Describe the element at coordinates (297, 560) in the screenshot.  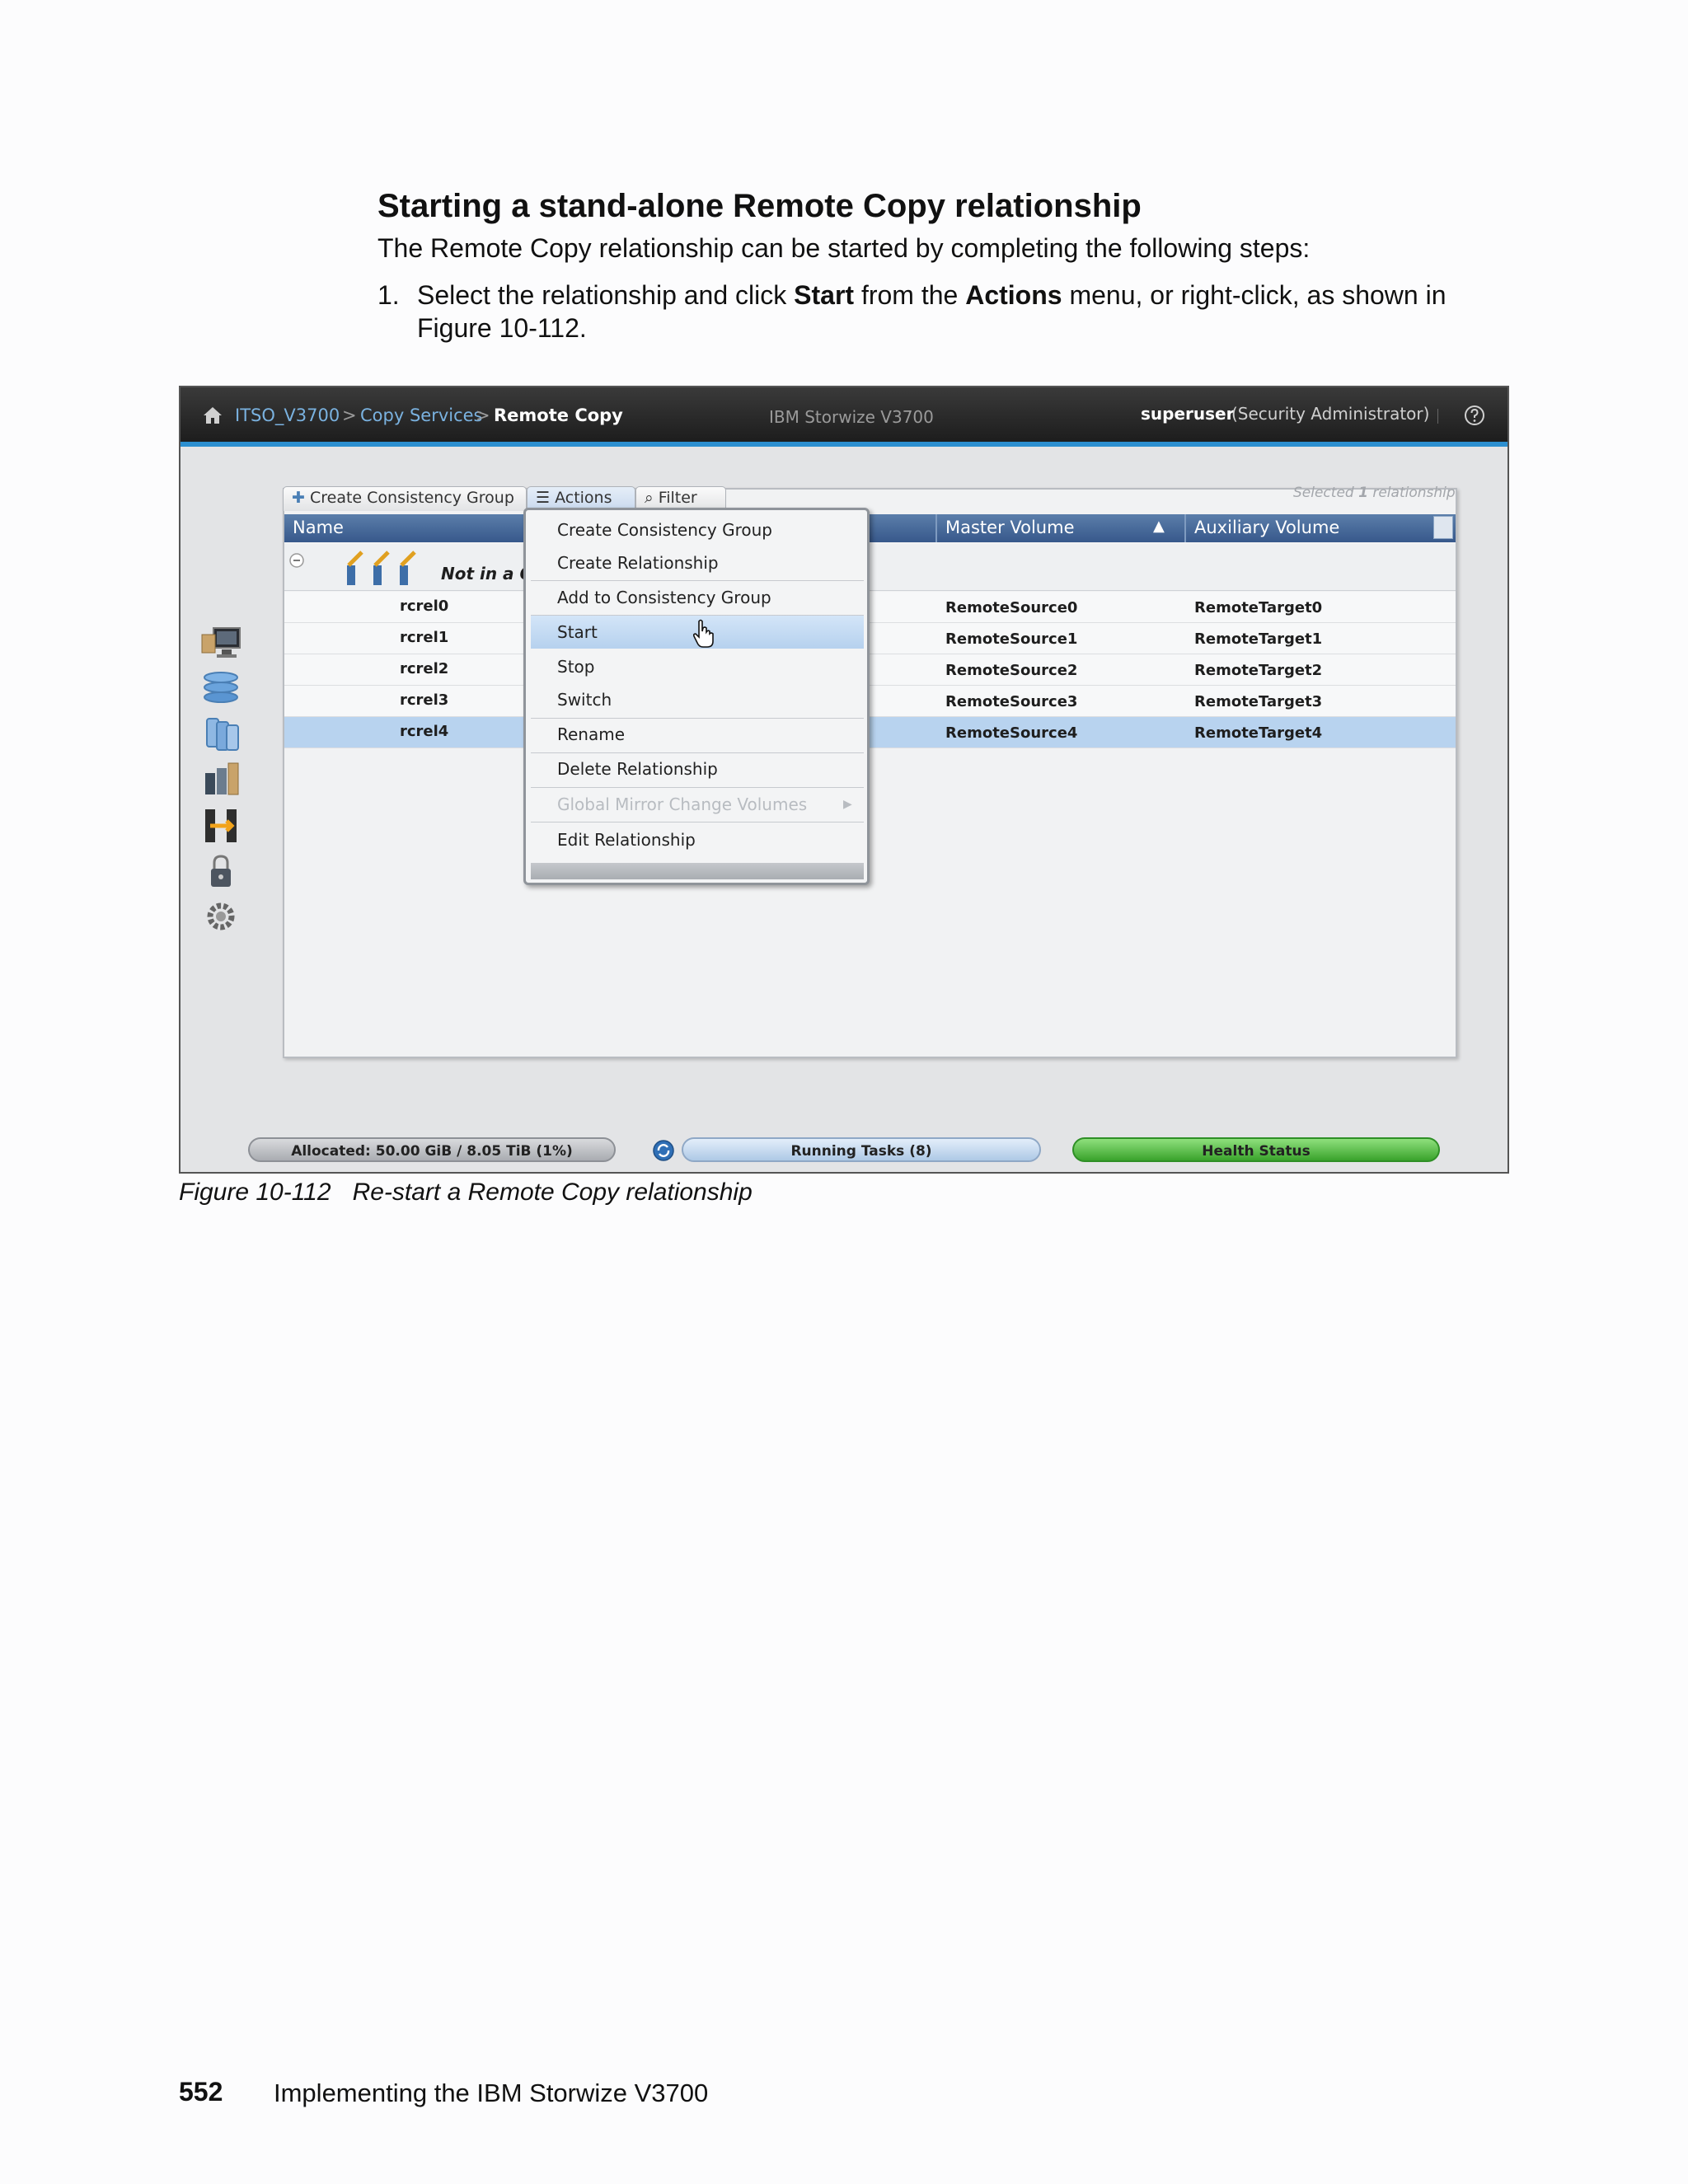
I see `collapse-icon` at that location.